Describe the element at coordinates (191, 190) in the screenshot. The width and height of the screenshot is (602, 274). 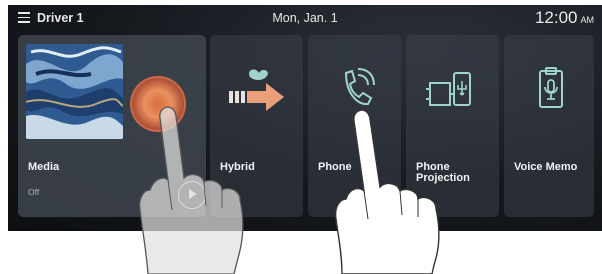
I see `left-hand-gesture-icon` at that location.